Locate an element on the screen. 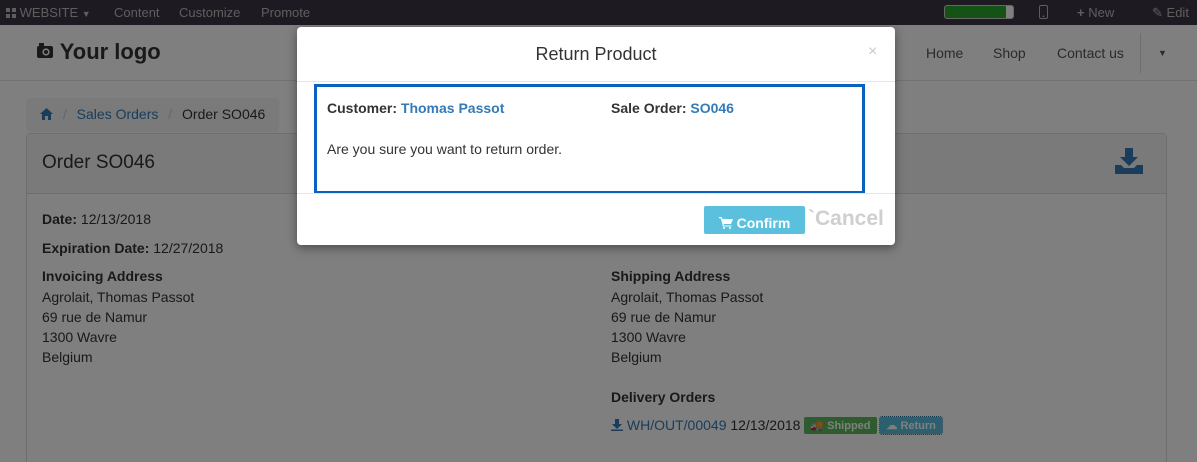 This screenshot has width=1197, height=462. modal-customer: Customer: Thomas Passot is located at coordinates (415, 108).